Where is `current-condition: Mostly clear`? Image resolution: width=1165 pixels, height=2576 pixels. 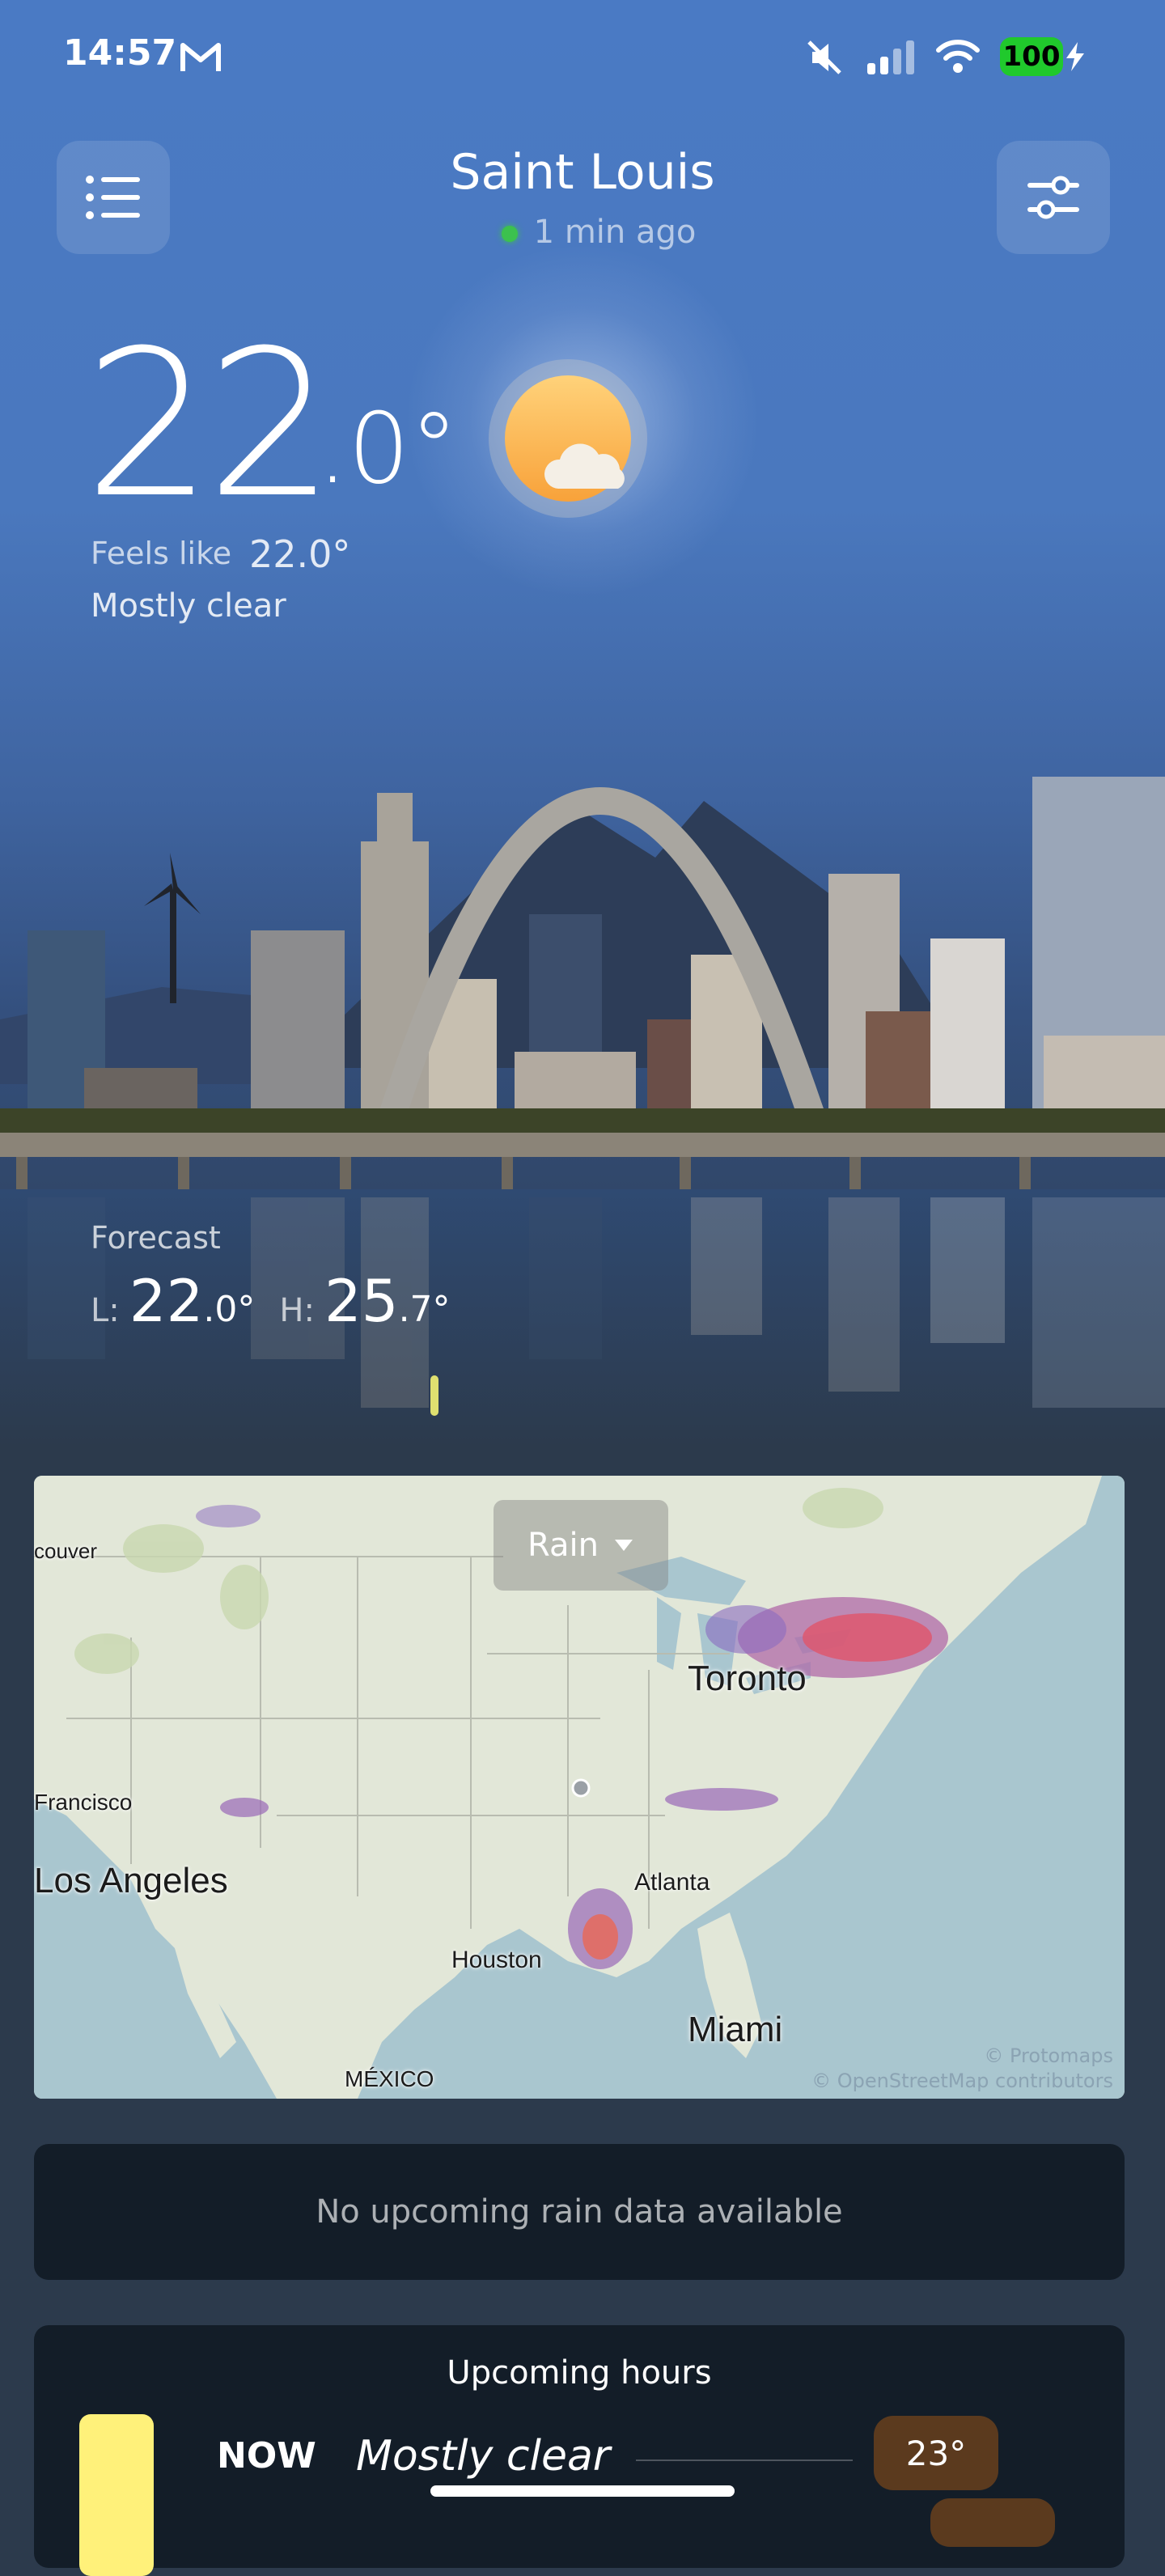
current-condition: Mostly clear is located at coordinates (188, 606).